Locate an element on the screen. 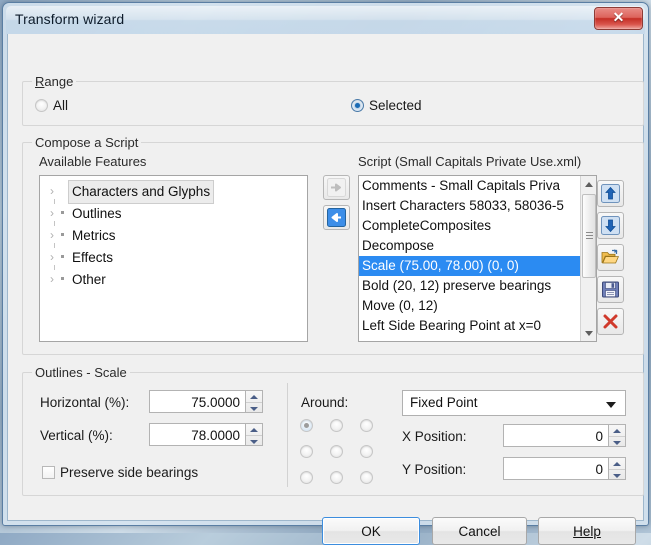 Image resolution: width=651 pixels, height=545 pixels. chevron-right-icon: › is located at coordinates (52, 279).